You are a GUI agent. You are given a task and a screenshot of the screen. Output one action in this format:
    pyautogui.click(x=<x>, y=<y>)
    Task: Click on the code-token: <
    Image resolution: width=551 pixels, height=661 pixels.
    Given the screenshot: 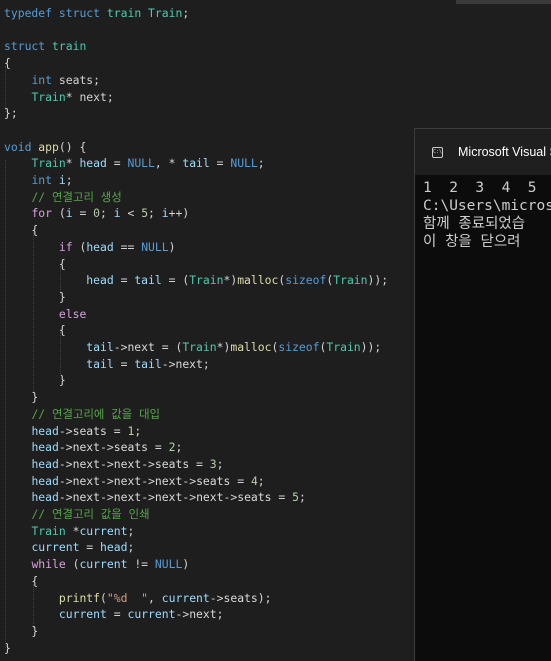 What is the action you would take?
    pyautogui.click(x=131, y=213)
    